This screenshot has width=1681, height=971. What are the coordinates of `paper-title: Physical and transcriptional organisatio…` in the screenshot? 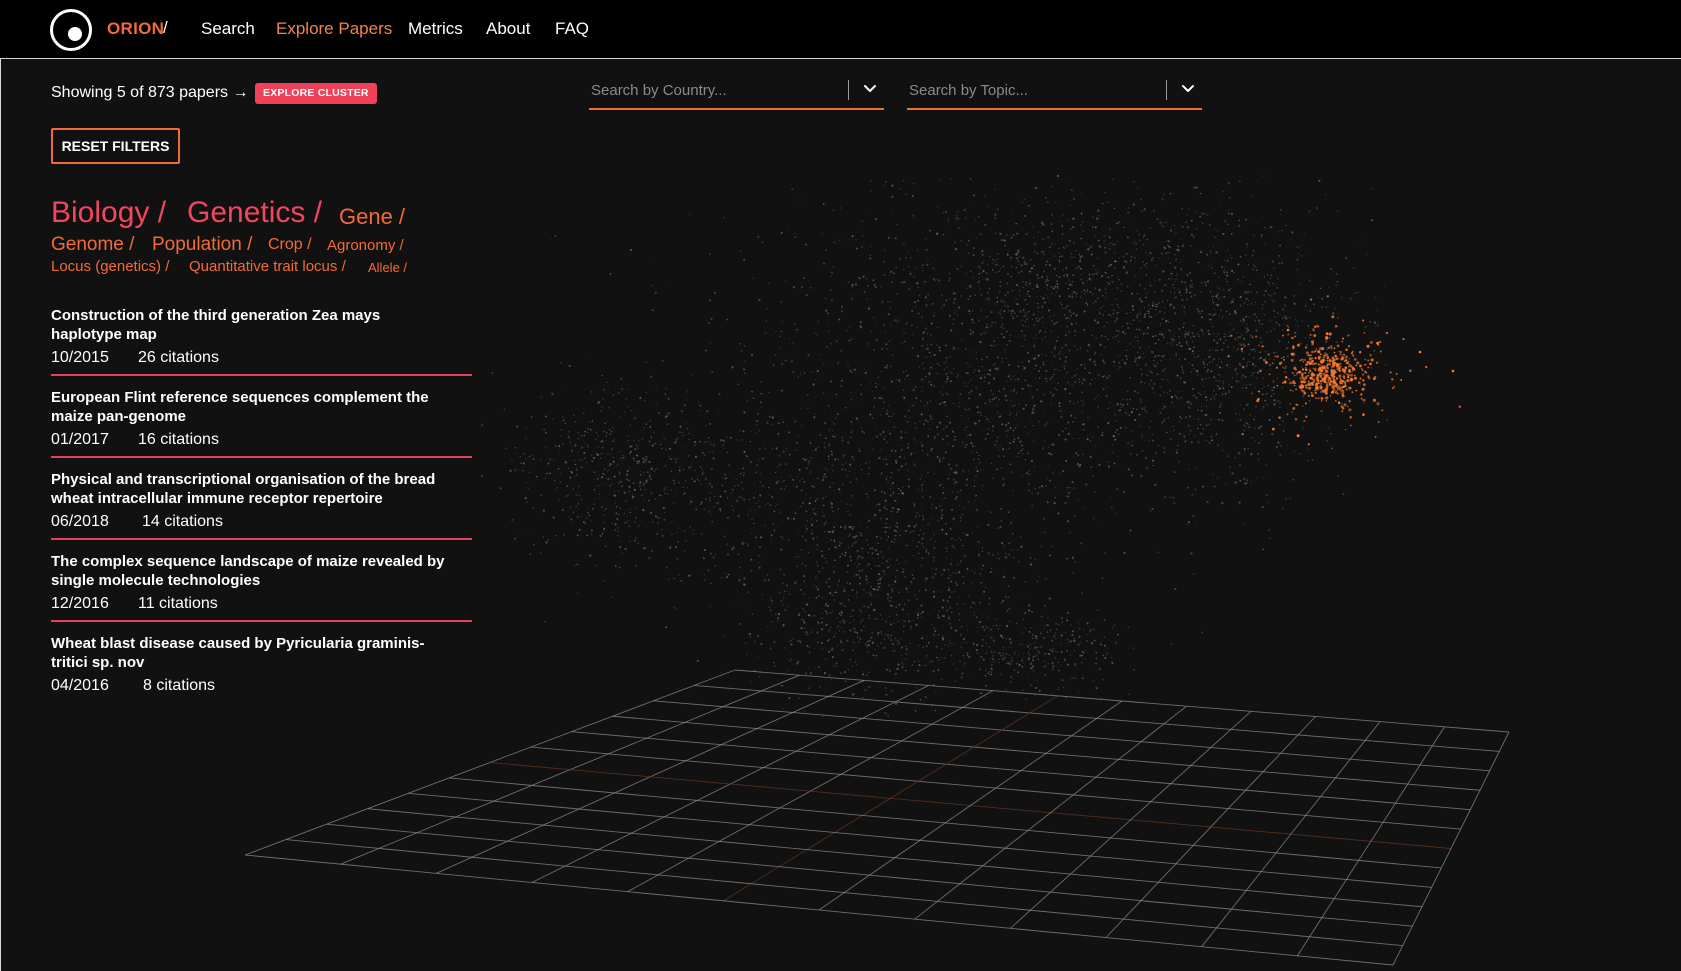 It's located at (261, 489).